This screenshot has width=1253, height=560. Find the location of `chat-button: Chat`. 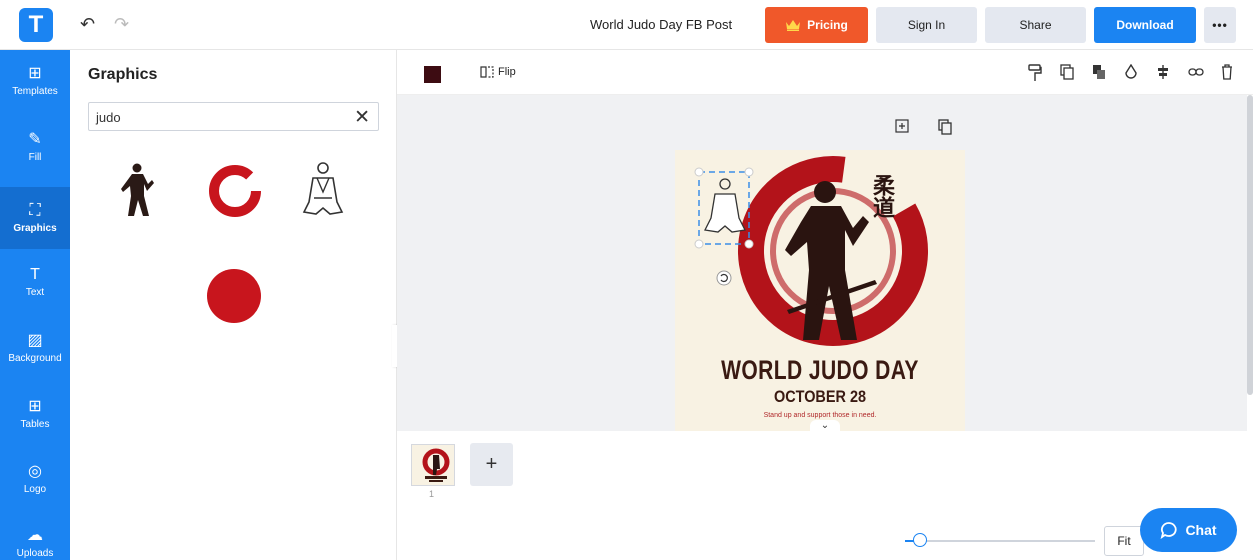

chat-button: Chat is located at coordinates (1188, 530).